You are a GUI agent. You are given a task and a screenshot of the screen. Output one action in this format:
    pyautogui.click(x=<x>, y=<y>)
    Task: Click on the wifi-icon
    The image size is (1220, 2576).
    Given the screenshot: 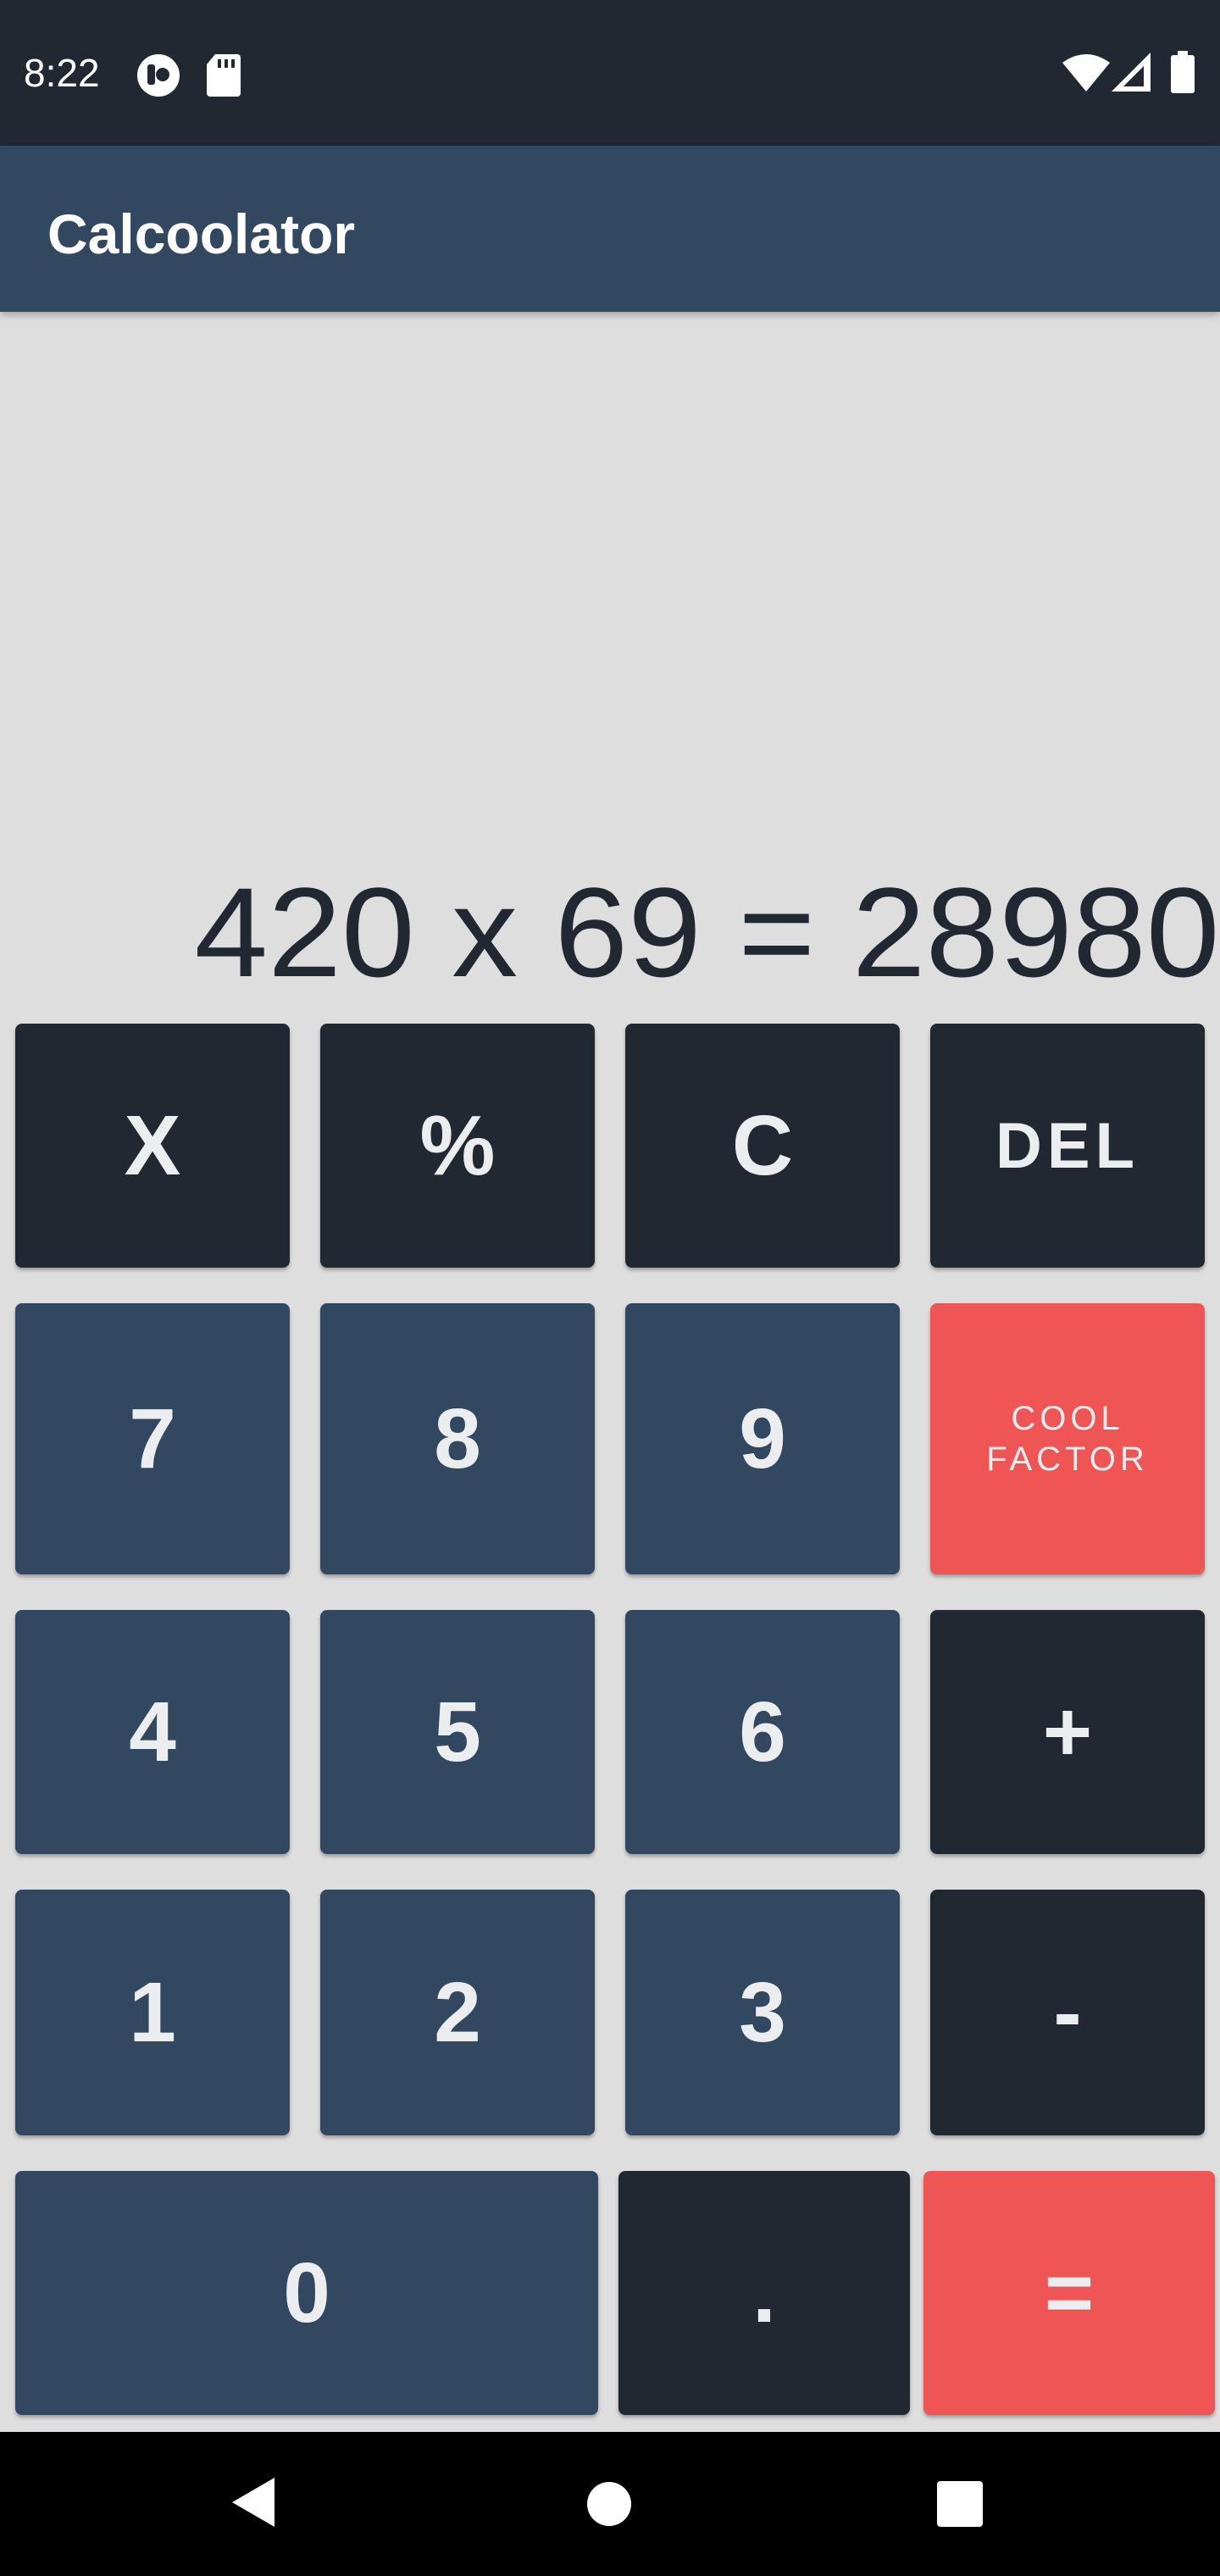 What is the action you would take?
    pyautogui.click(x=1086, y=73)
    